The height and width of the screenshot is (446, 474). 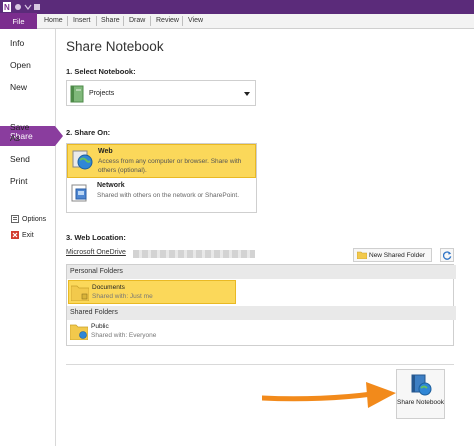 I want to click on new-folder-icon, so click(x=362, y=255).